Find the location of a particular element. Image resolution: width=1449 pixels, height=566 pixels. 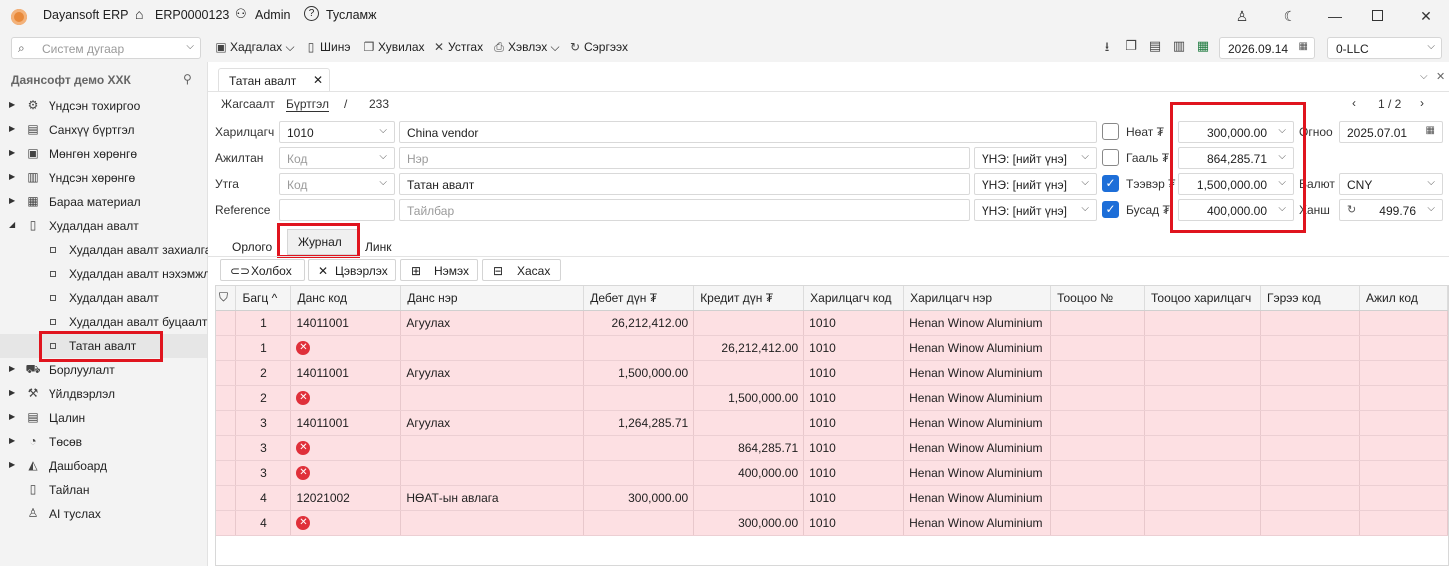

price-type-select-2: ҮНЭ: [нийт үнэ] ⌵ is located at coordinates (1035, 184).